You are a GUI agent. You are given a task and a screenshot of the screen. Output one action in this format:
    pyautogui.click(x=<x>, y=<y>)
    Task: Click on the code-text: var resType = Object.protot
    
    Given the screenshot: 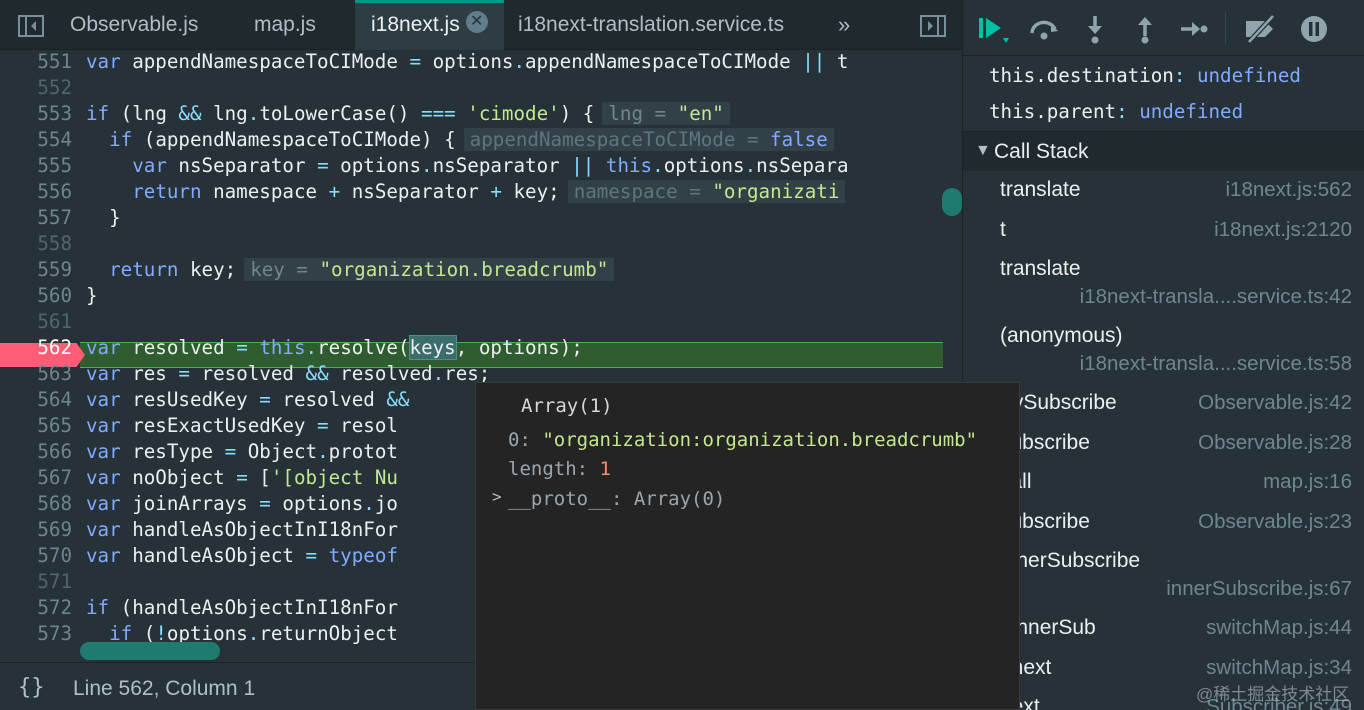 What is the action you would take?
    pyautogui.click(x=242, y=451)
    